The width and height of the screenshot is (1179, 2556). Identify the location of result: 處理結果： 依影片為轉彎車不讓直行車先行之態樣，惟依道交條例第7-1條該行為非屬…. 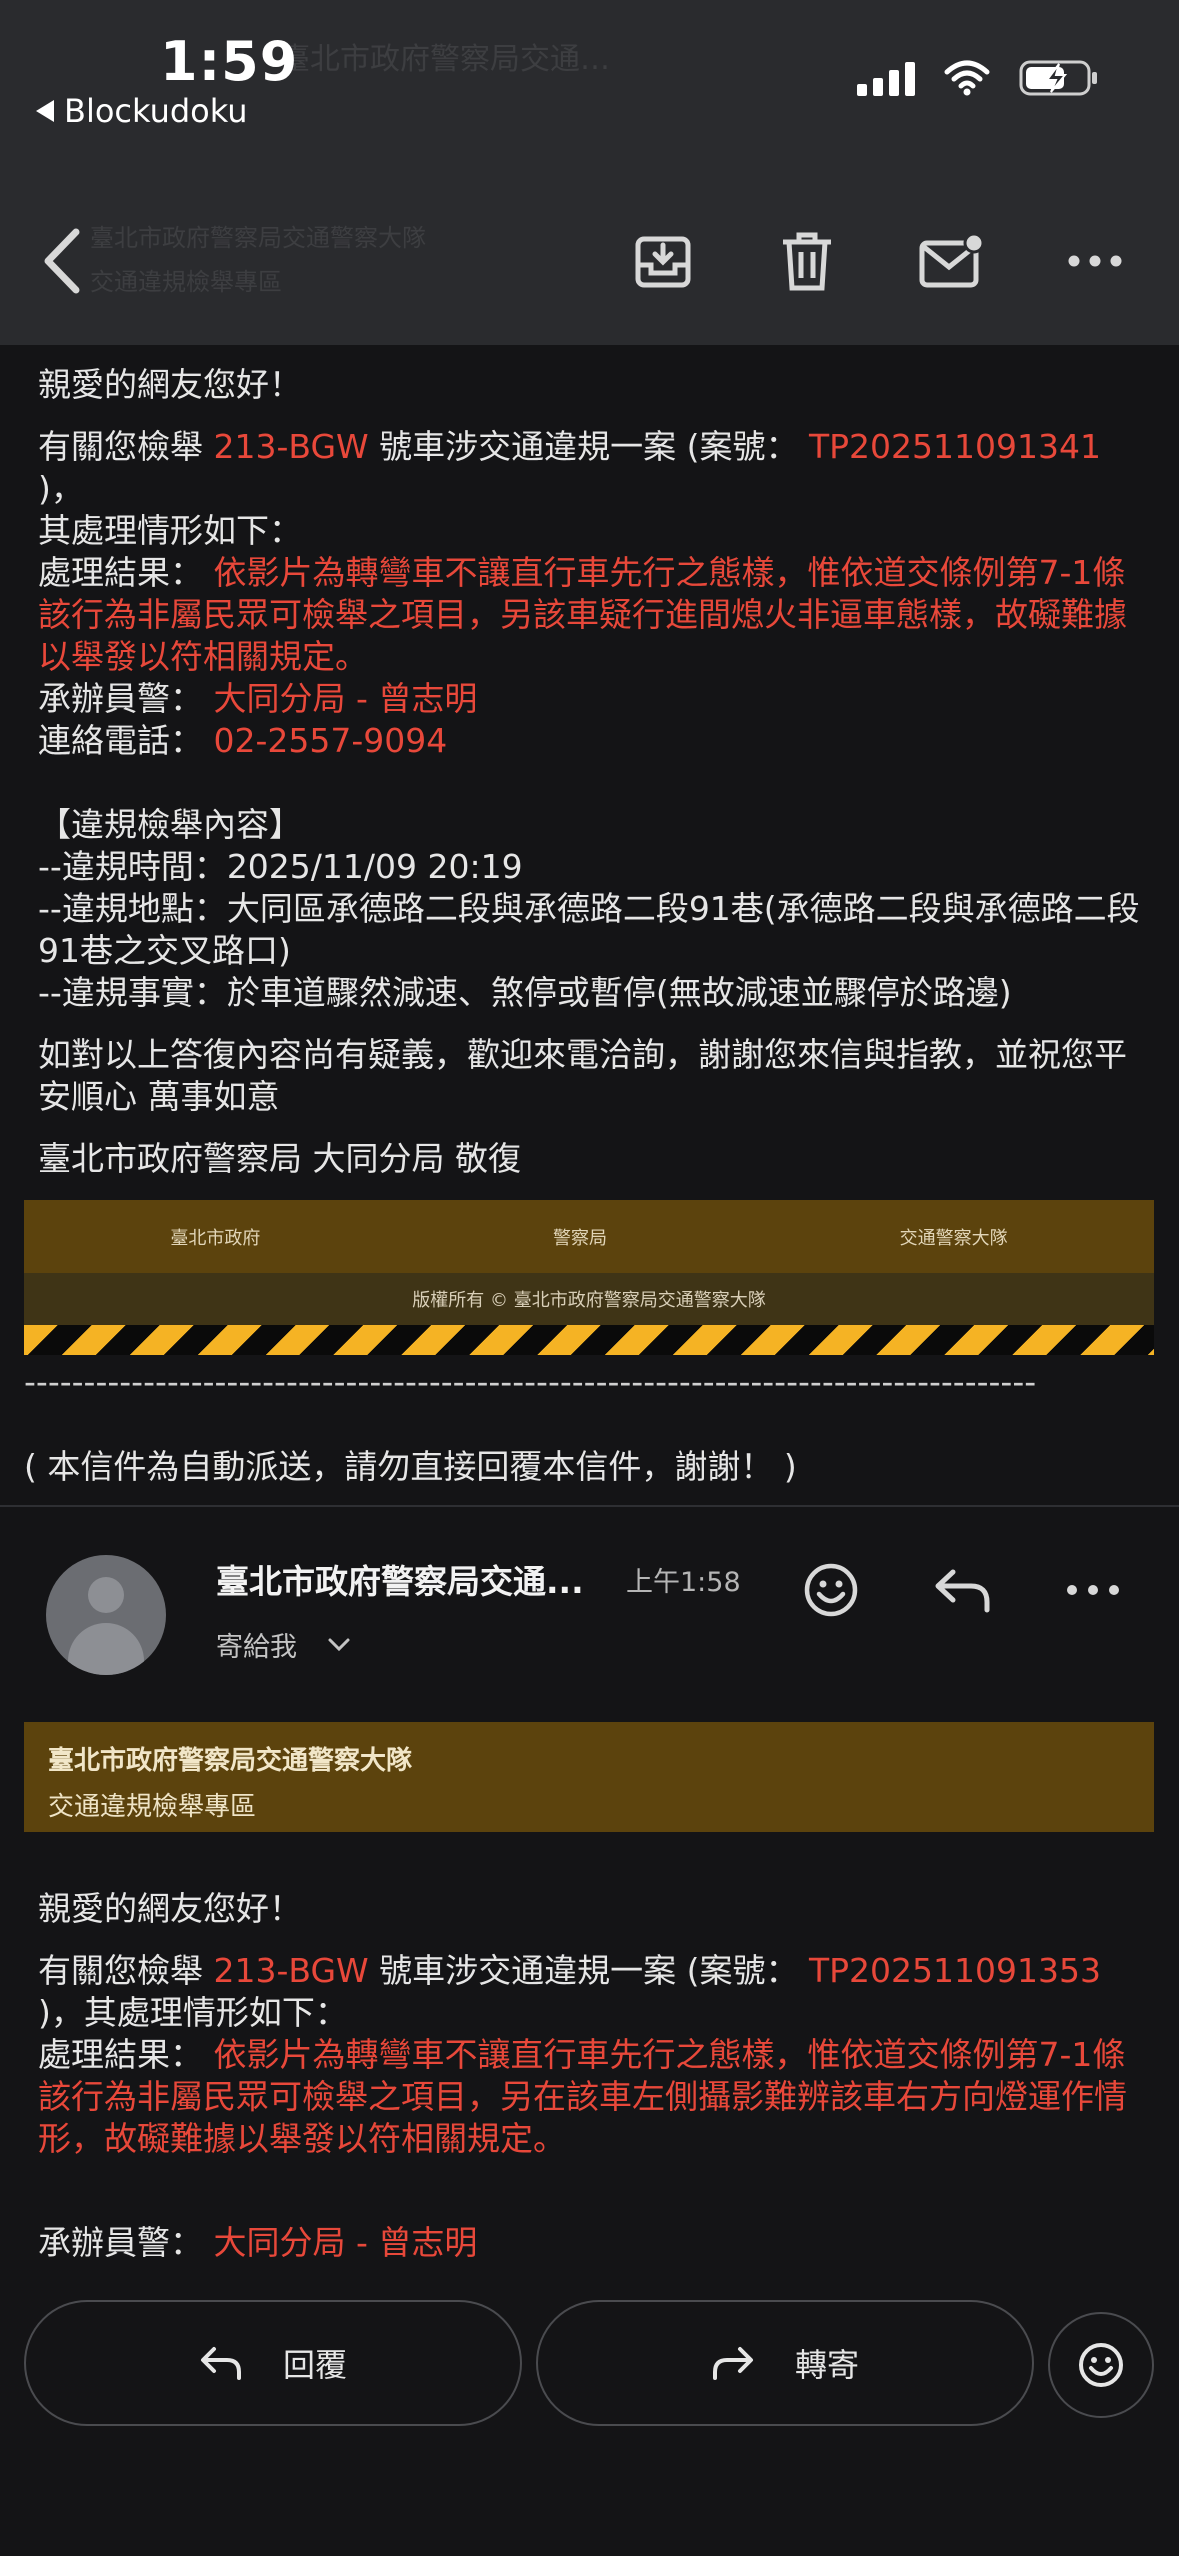
(582, 614).